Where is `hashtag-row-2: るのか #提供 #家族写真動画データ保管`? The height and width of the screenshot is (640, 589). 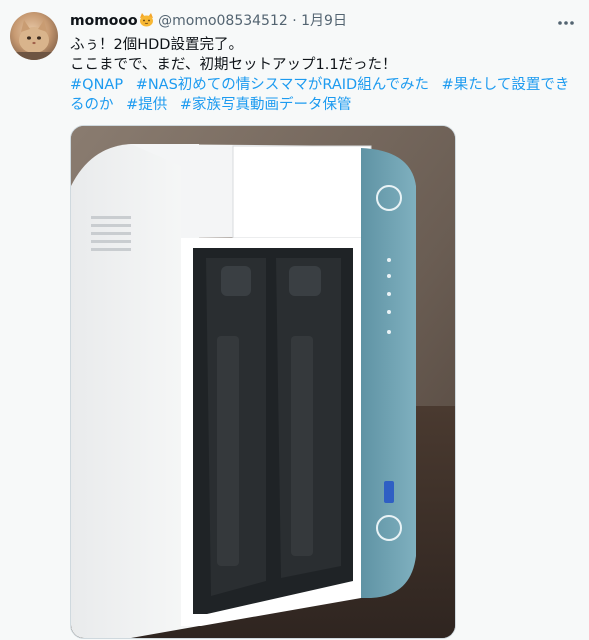
hashtag-row-2: るのか #提供 #家族写真動画データ保管 is located at coordinates (322, 105).